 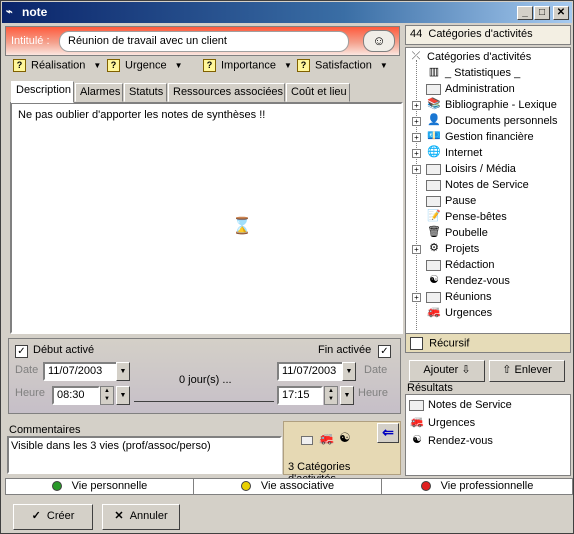 I want to click on tree-item: ⚙ Projets, so click(x=452, y=249).